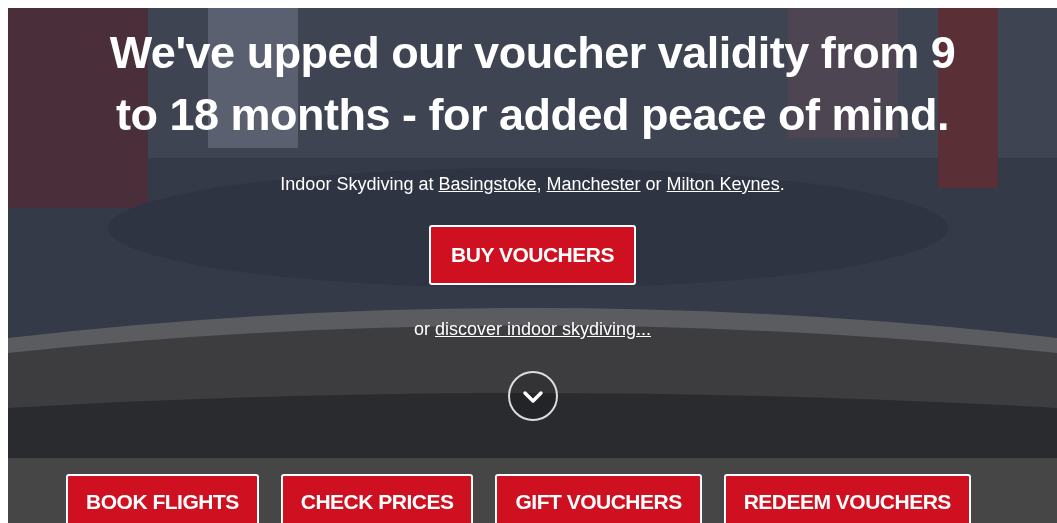 This screenshot has width=1057, height=523. What do you see at coordinates (377, 498) in the screenshot?
I see `nav-button: CHECK PRICES` at bounding box center [377, 498].